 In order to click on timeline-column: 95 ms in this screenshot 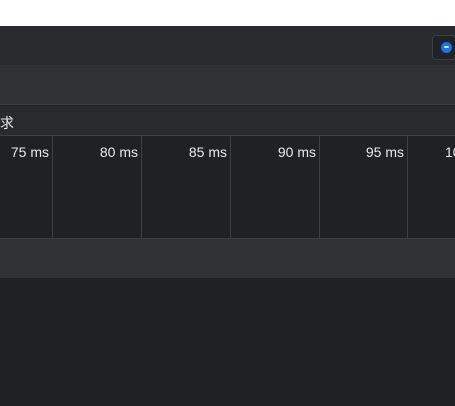, I will do `click(364, 187)`.